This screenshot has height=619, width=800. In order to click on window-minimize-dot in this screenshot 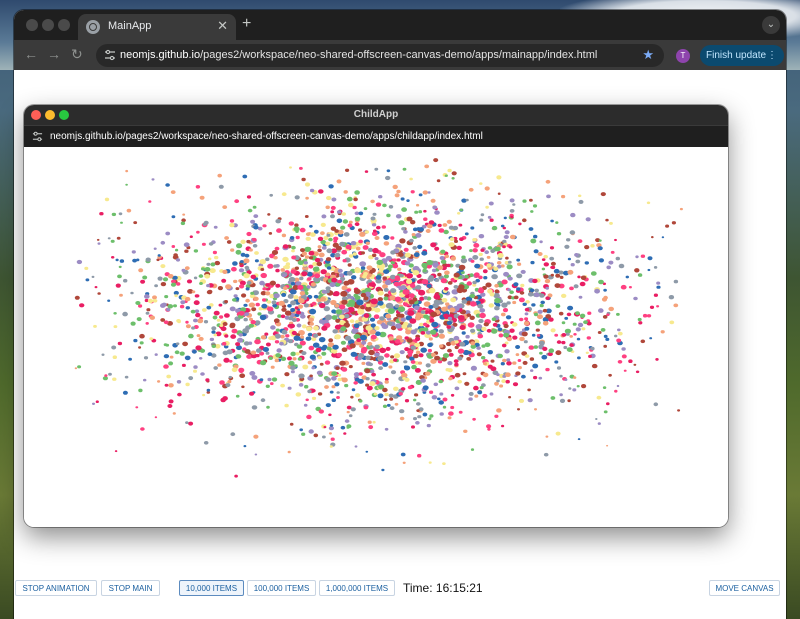, I will do `click(48, 25)`.